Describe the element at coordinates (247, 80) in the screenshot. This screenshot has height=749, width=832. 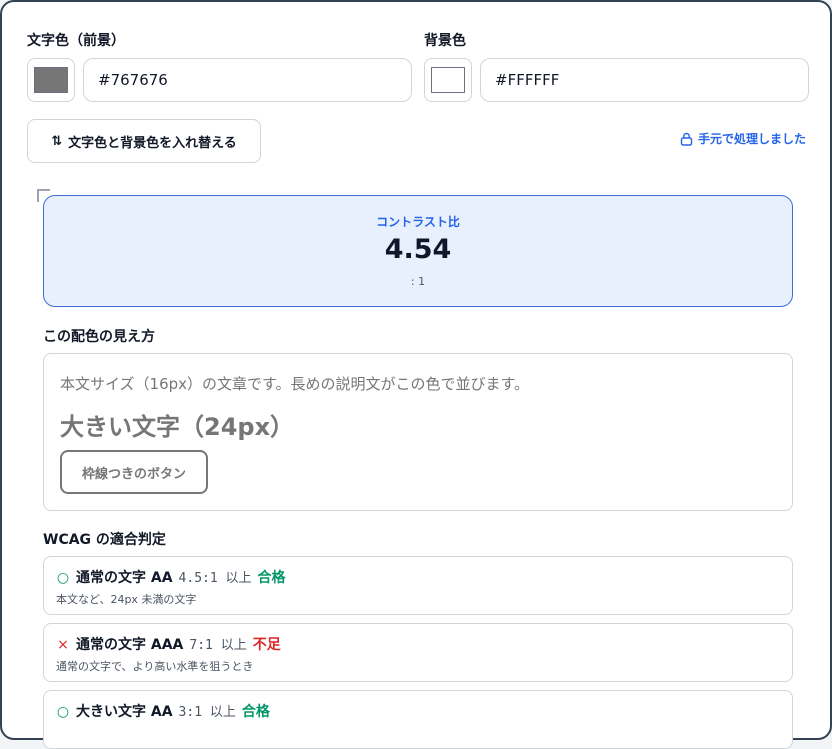
I see `foreground-hex-input` at that location.